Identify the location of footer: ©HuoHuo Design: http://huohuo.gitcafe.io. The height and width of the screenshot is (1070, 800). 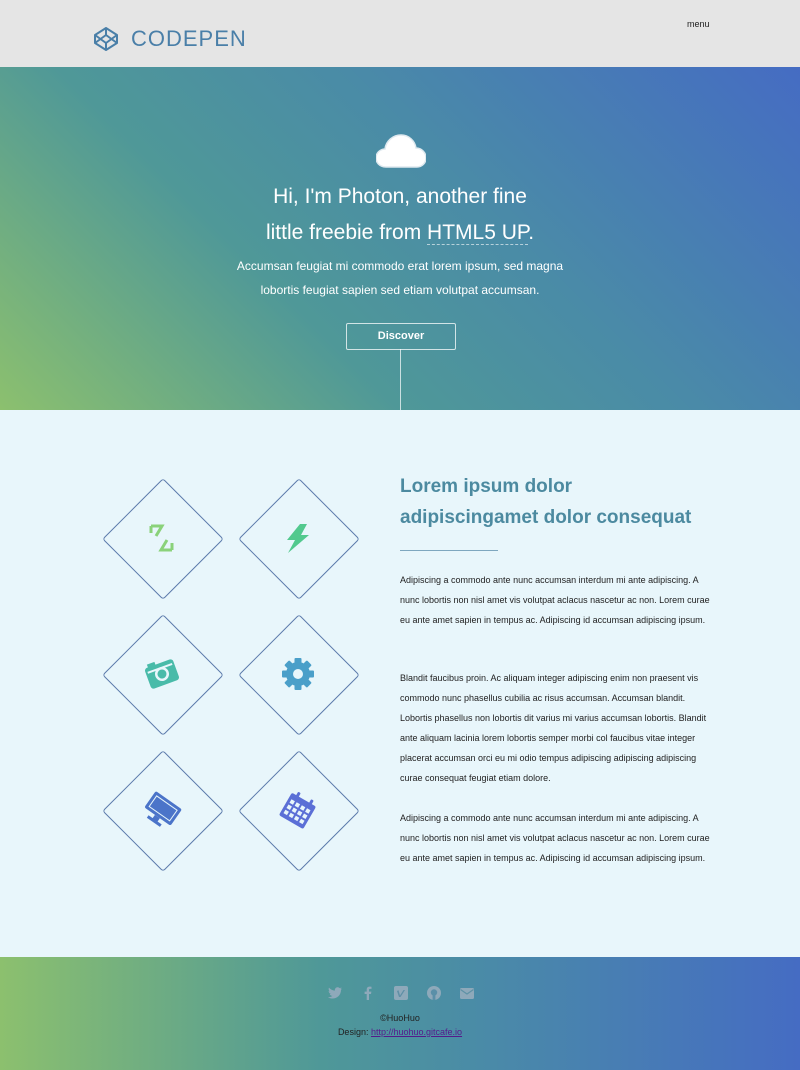
(400, 1013).